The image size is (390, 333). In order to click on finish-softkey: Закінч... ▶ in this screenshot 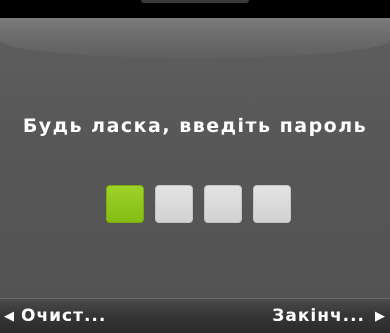, I will do `click(329, 316)`.